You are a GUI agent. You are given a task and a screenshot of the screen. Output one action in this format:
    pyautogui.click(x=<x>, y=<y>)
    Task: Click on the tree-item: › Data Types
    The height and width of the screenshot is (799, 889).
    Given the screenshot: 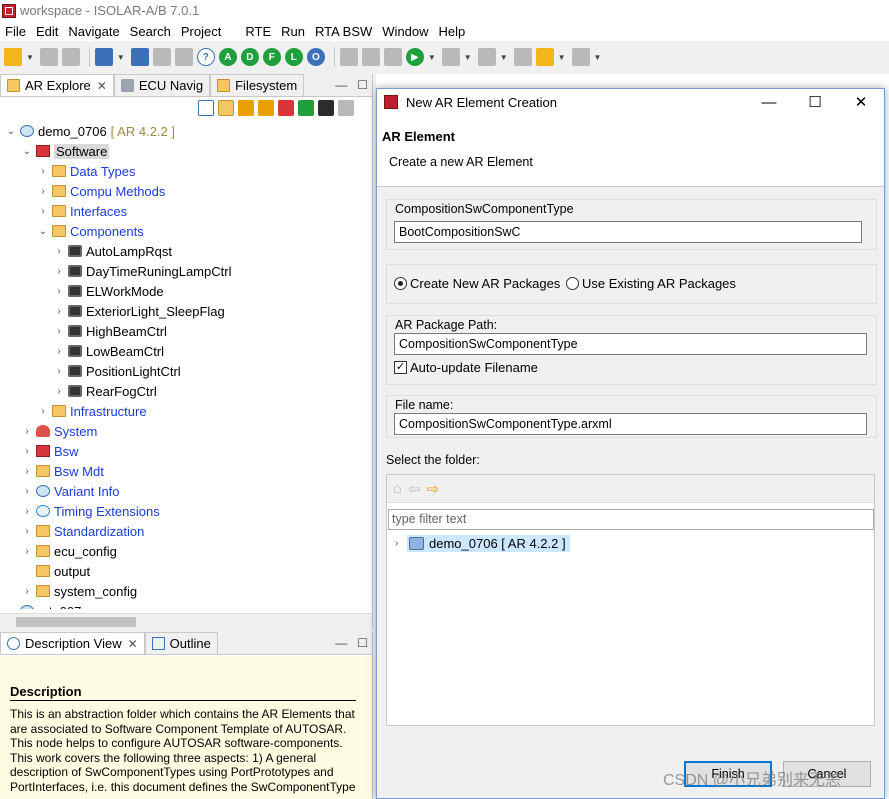 What is the action you would take?
    pyautogui.click(x=85, y=171)
    